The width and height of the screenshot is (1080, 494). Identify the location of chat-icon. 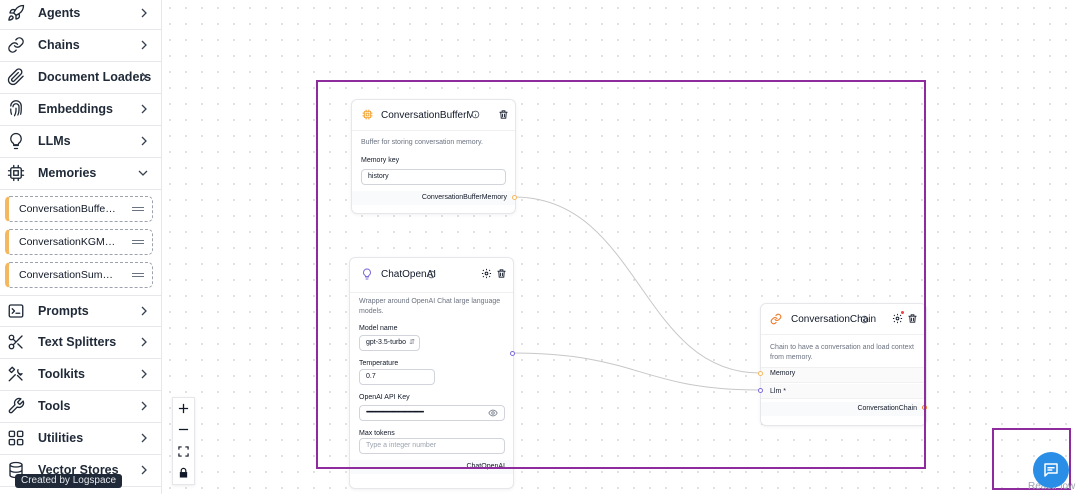
(1051, 470).